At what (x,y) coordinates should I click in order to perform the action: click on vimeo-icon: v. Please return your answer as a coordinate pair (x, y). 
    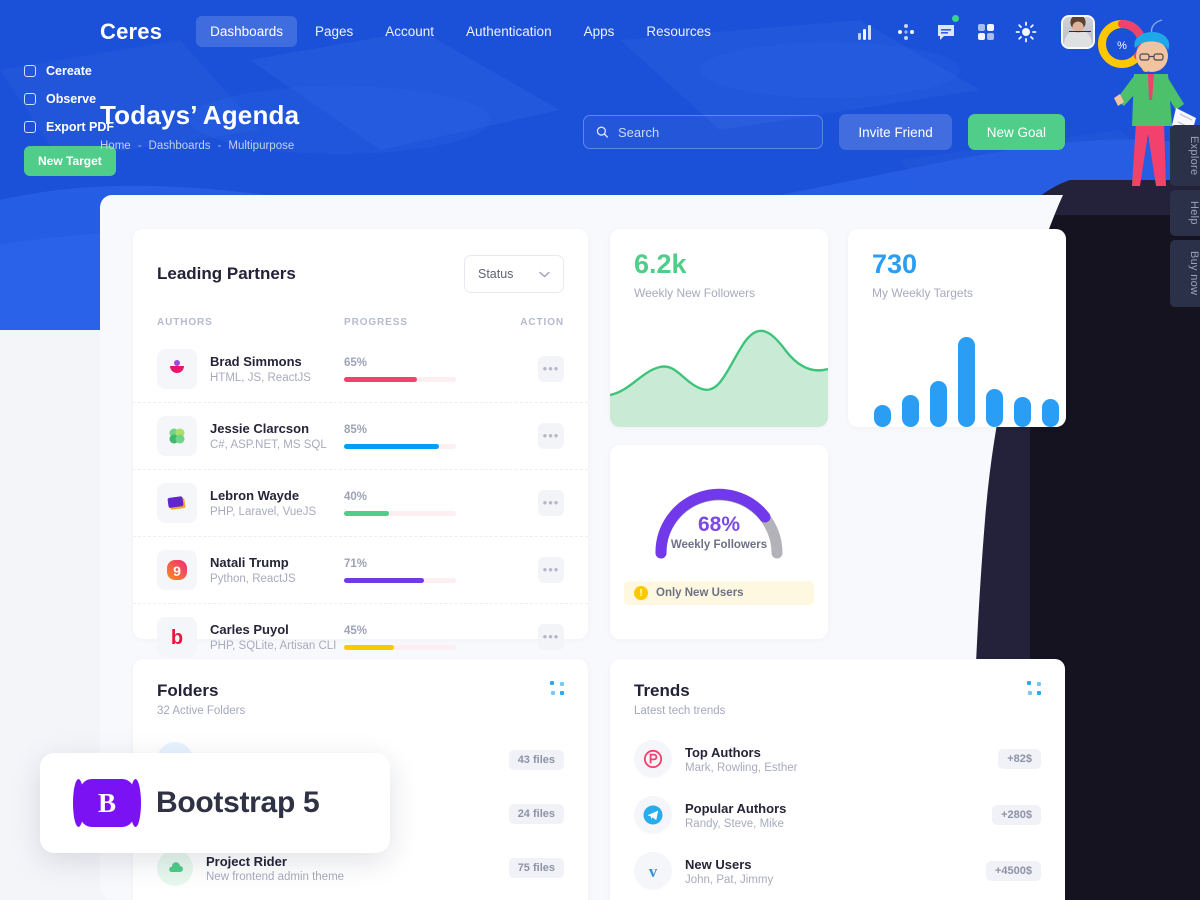
    Looking at the image, I should click on (653, 871).